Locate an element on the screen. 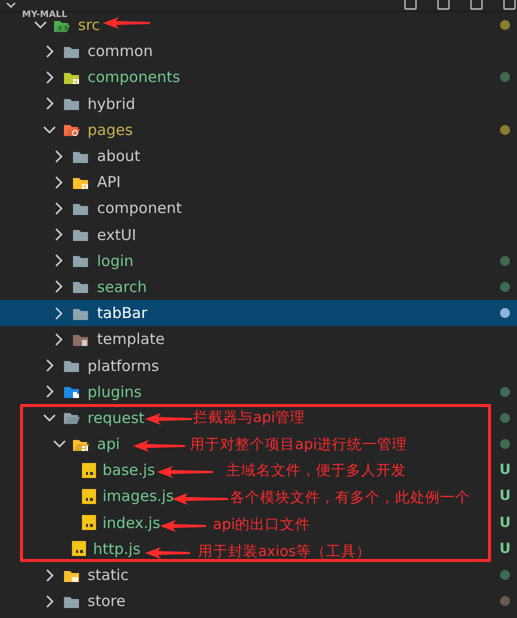  tree-item: login is located at coordinates (115, 261).